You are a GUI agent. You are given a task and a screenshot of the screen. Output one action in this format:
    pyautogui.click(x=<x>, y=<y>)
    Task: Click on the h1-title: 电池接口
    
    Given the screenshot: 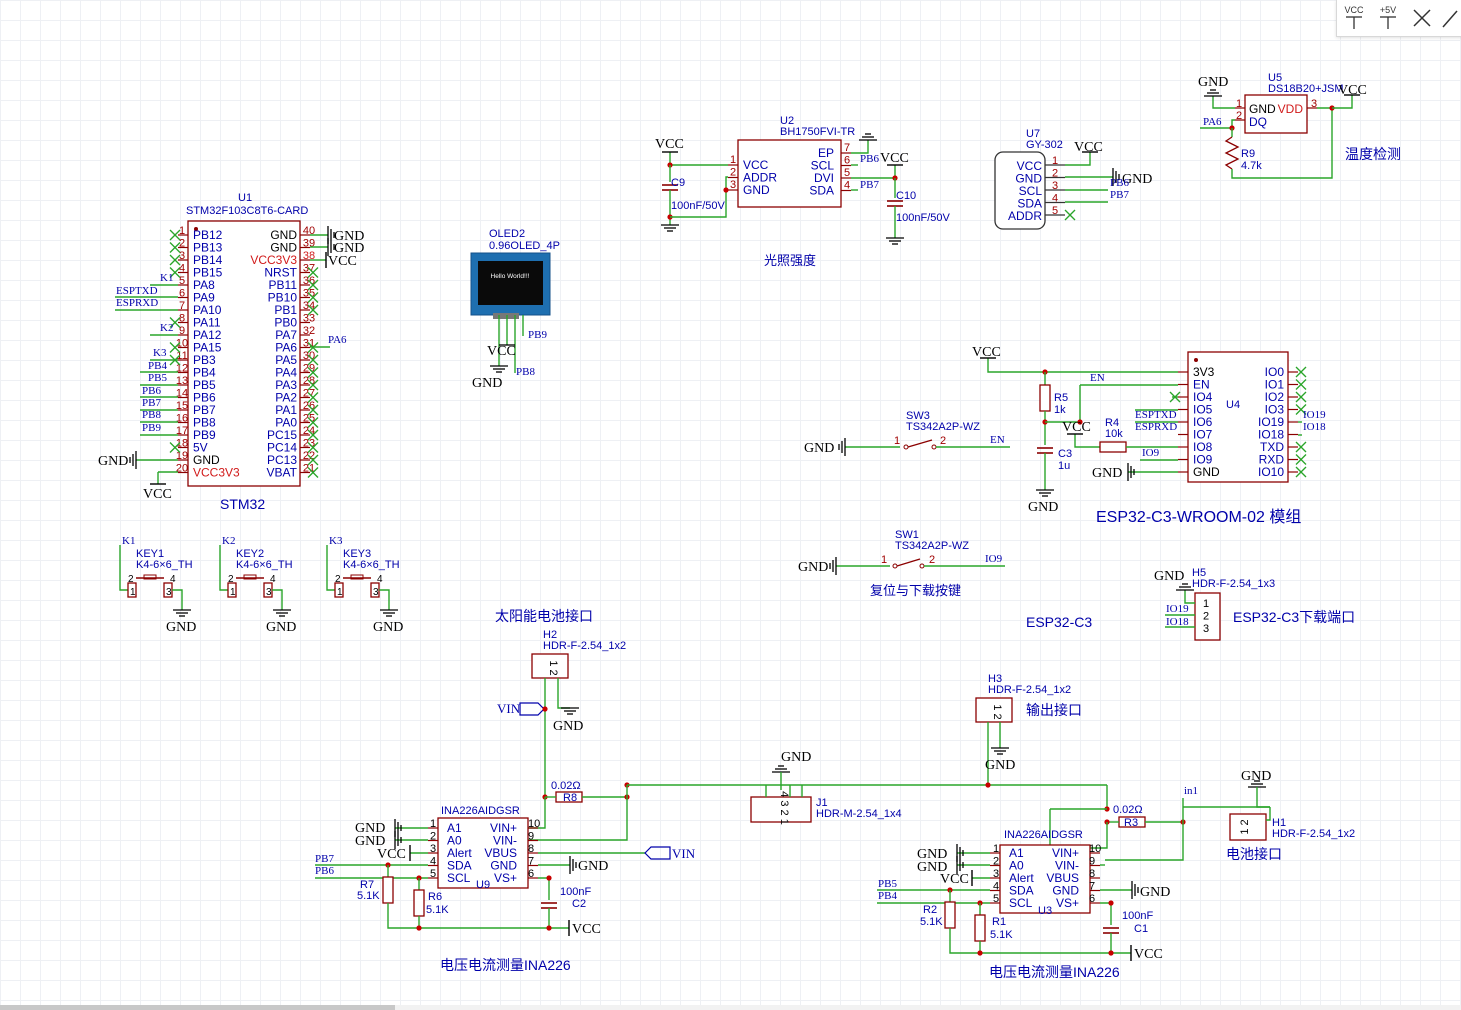 What is the action you would take?
    pyautogui.click(x=1254, y=854)
    